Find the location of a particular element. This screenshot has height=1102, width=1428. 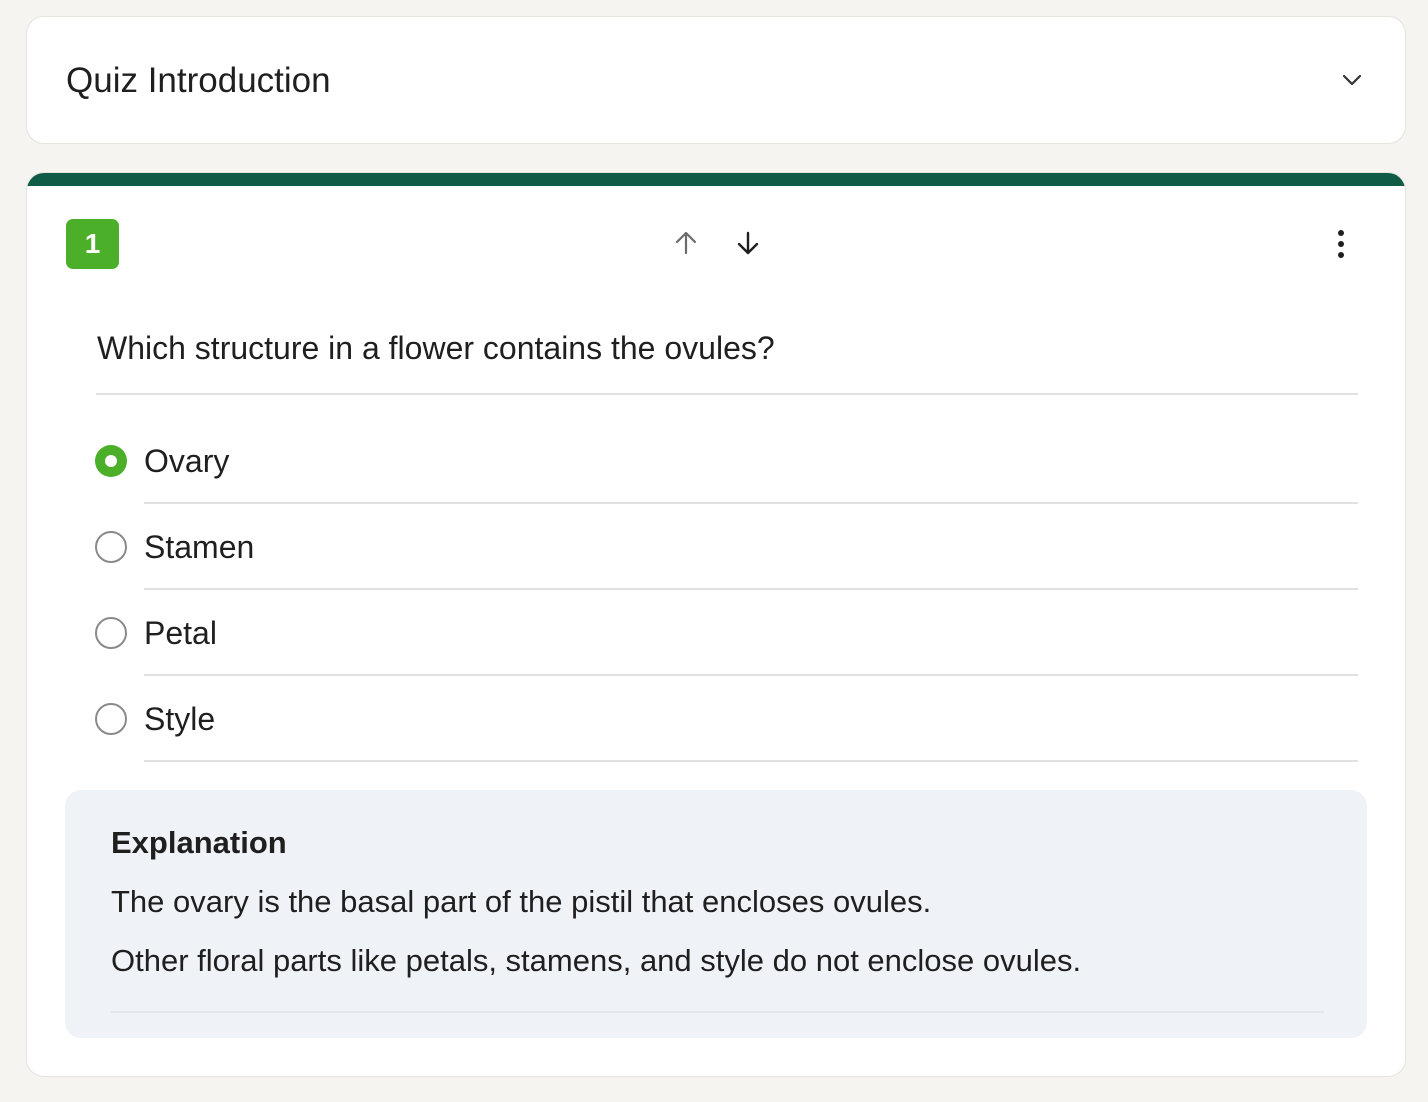

quiz-introduction-title: Quiz Introduction is located at coordinates (198, 80).